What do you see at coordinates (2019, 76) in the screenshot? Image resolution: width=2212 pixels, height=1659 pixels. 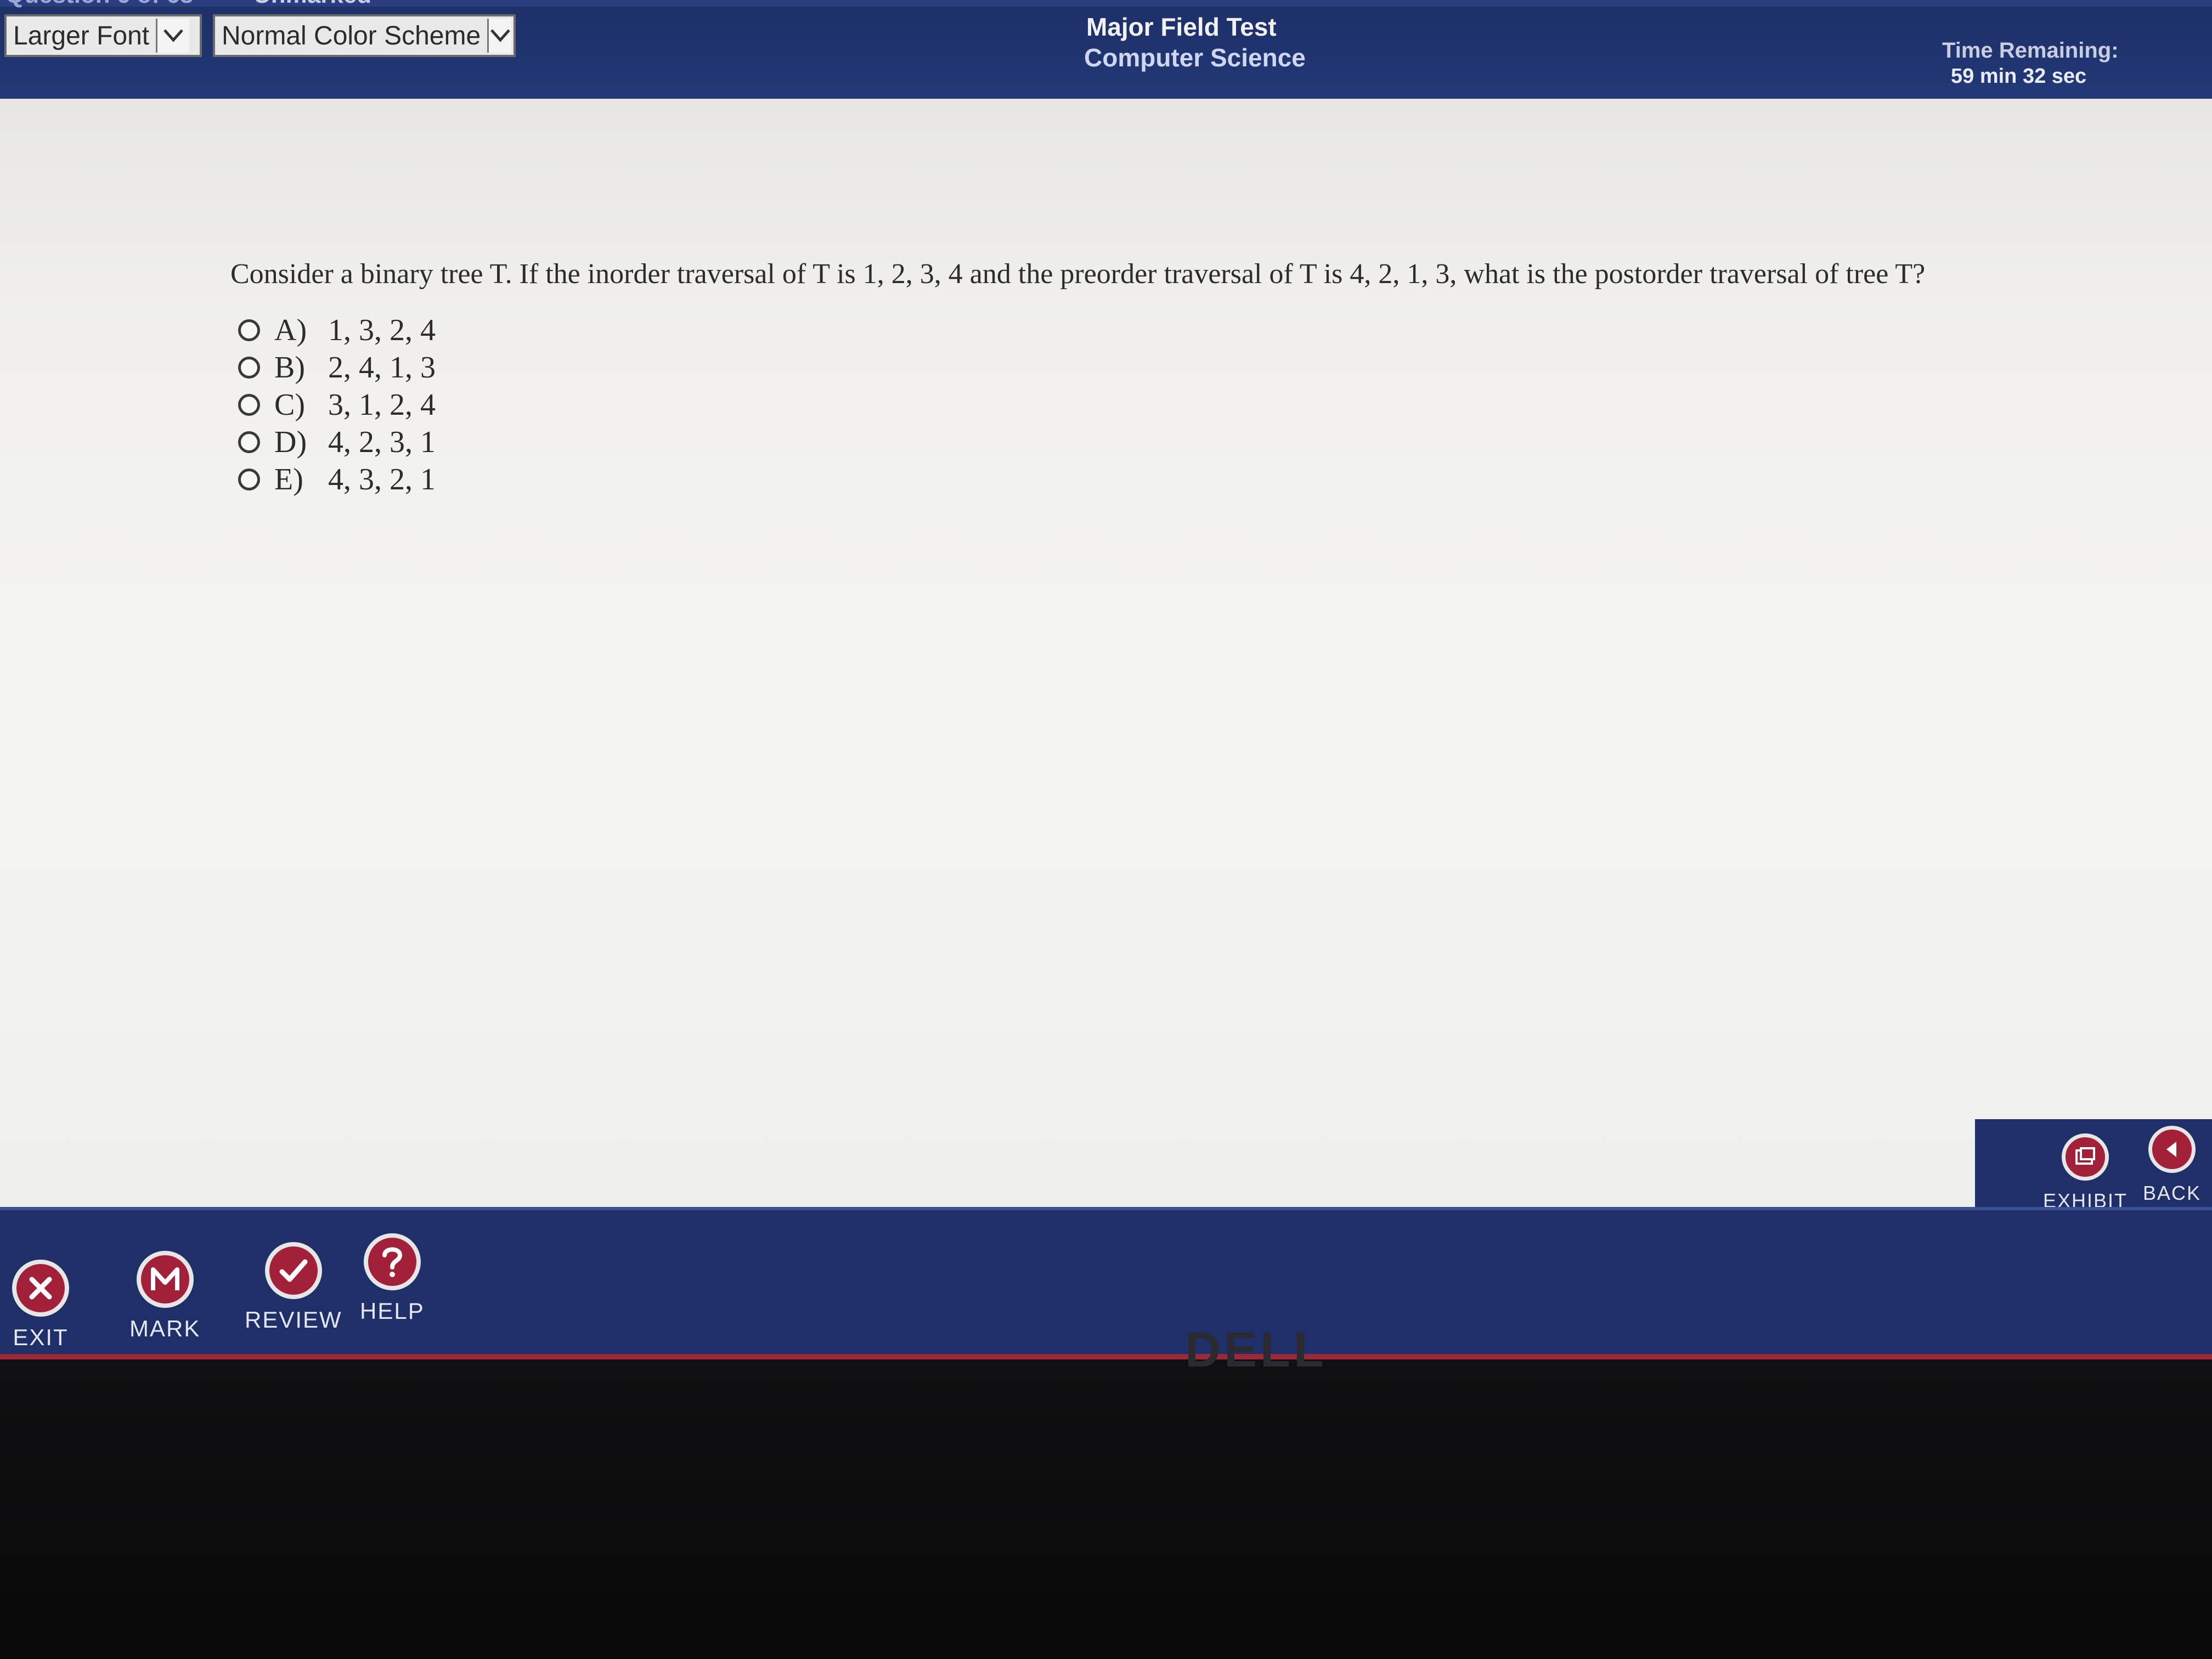 I see `time-remaining-value: 59 min 32 sec` at bounding box center [2019, 76].